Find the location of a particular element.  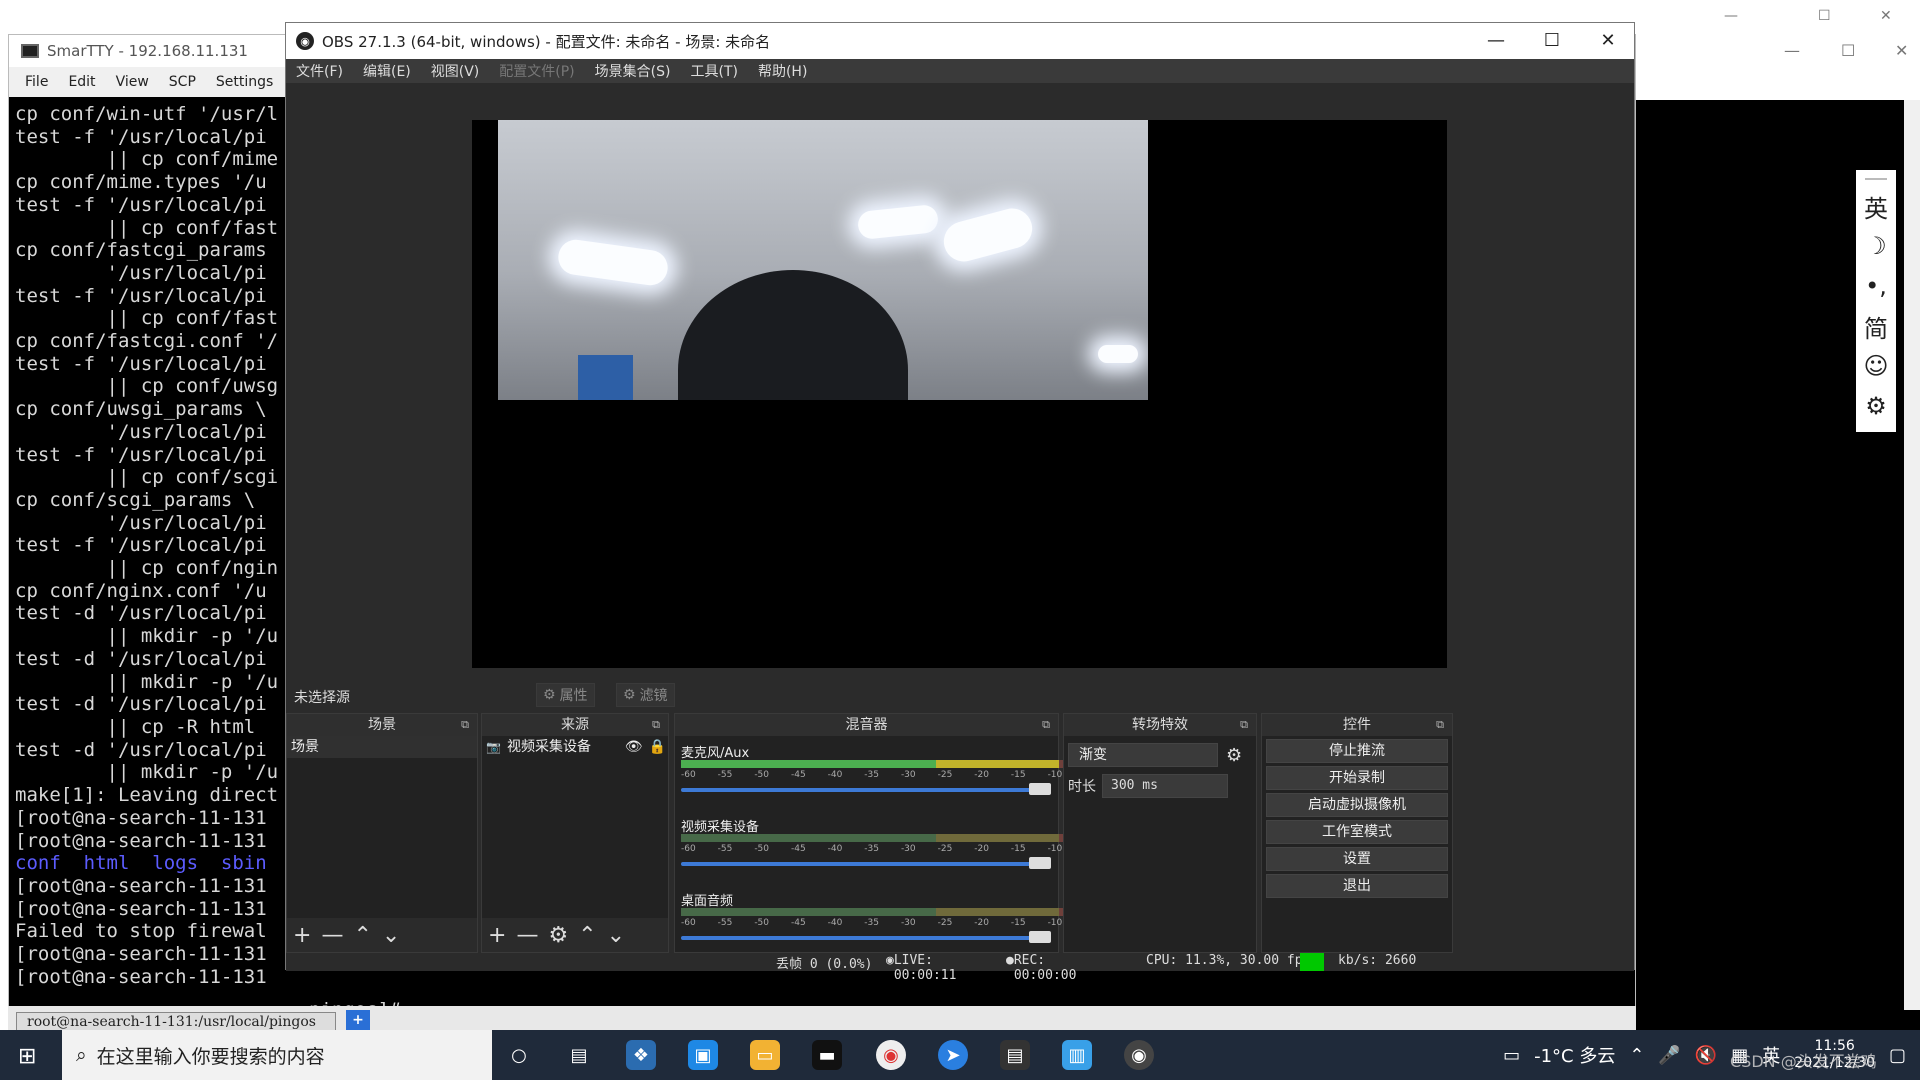

terminal-menu-settings: Settings is located at coordinates (244, 82).